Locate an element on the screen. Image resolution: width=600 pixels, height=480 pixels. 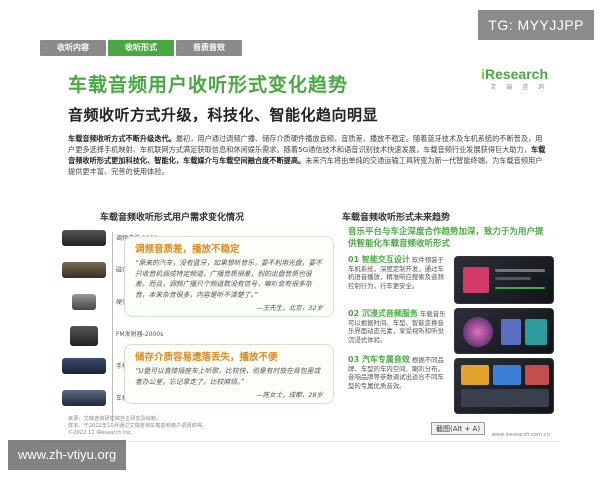
progress-bar is located at coordinates (520, 288).